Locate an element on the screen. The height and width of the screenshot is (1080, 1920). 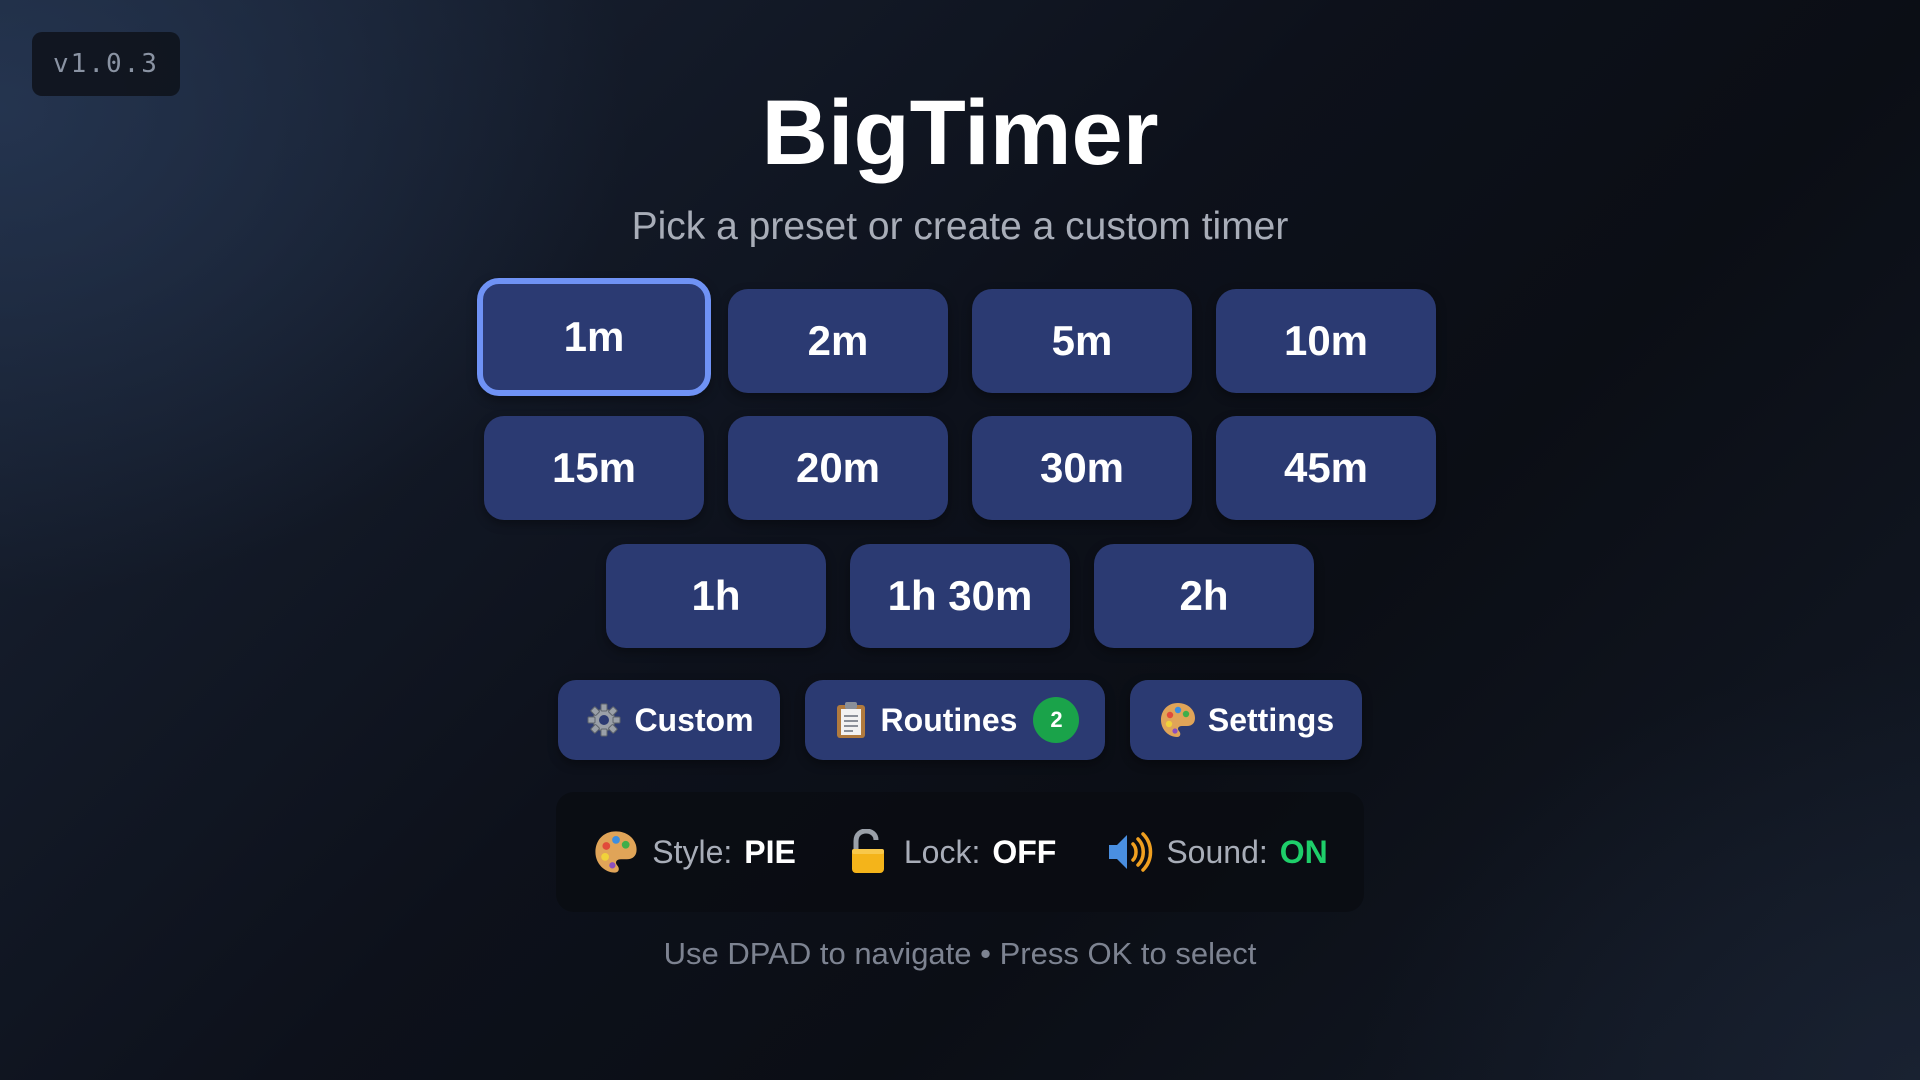
preset-45m-button: 45m is located at coordinates (1326, 468).